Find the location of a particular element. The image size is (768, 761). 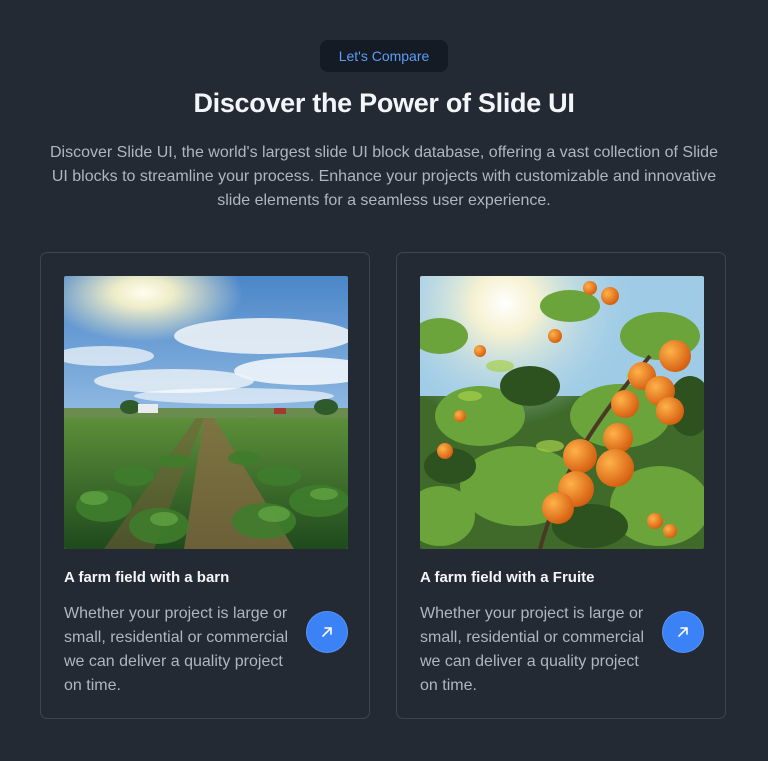

section-badge: Let's Compare is located at coordinates (384, 56).